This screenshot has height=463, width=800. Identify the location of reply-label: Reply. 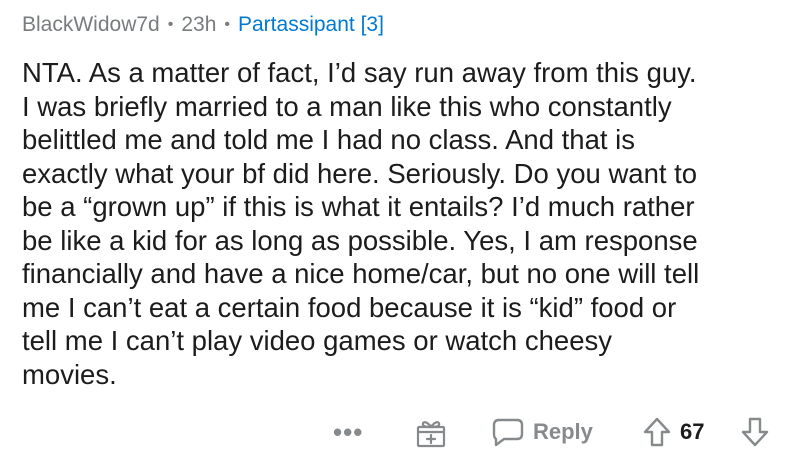
(563, 431).